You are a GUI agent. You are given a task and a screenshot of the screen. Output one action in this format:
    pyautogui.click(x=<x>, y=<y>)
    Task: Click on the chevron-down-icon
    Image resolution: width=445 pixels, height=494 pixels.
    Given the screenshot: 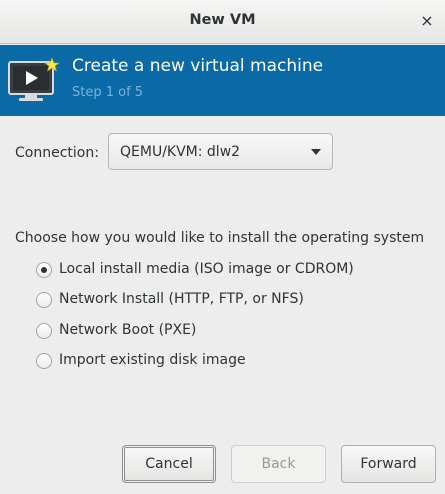 What is the action you would take?
    pyautogui.click(x=316, y=152)
    